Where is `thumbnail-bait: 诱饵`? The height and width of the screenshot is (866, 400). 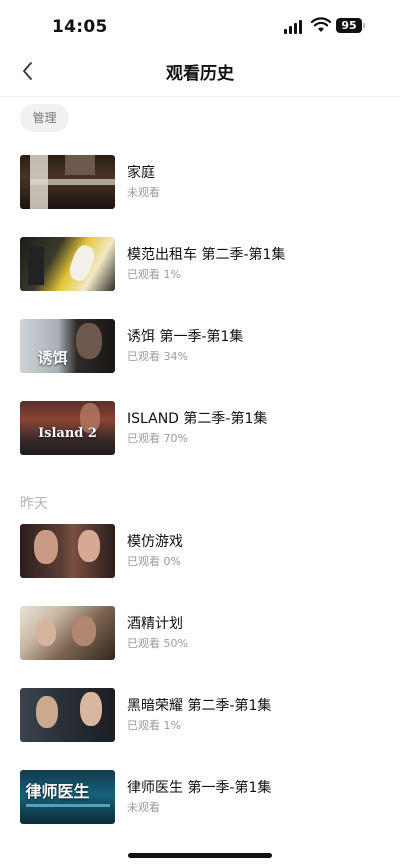 thumbnail-bait: 诱饵 is located at coordinates (67, 346).